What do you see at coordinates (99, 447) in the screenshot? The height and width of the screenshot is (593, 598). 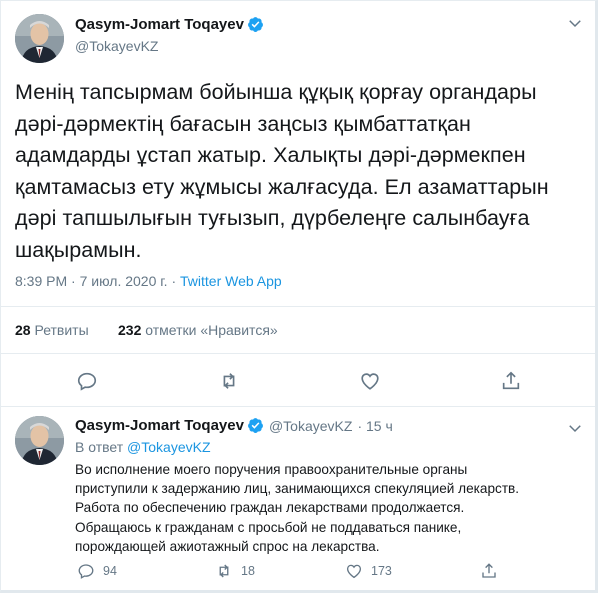 I see `reply-prefix: В ответ` at bounding box center [99, 447].